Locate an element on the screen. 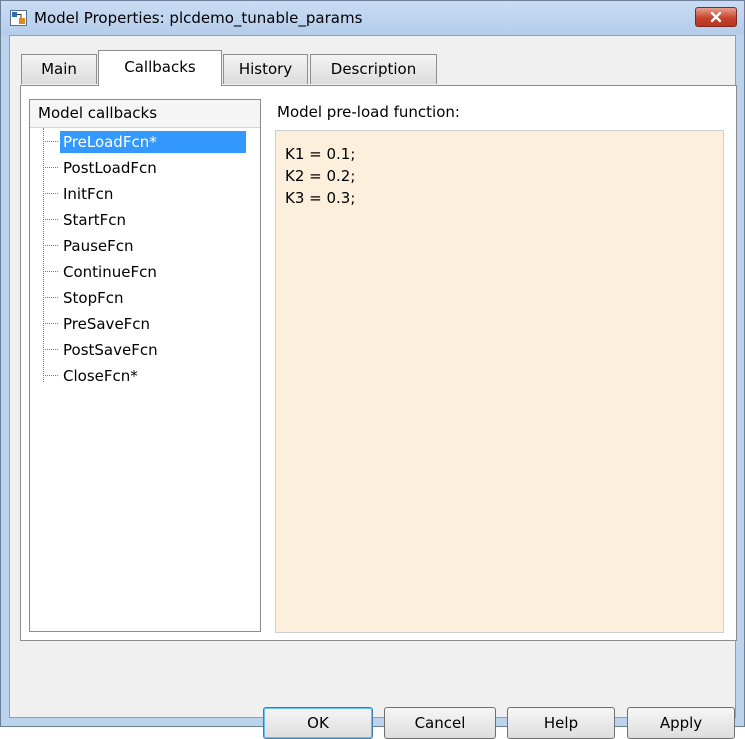  help-button: Help is located at coordinates (561, 723).